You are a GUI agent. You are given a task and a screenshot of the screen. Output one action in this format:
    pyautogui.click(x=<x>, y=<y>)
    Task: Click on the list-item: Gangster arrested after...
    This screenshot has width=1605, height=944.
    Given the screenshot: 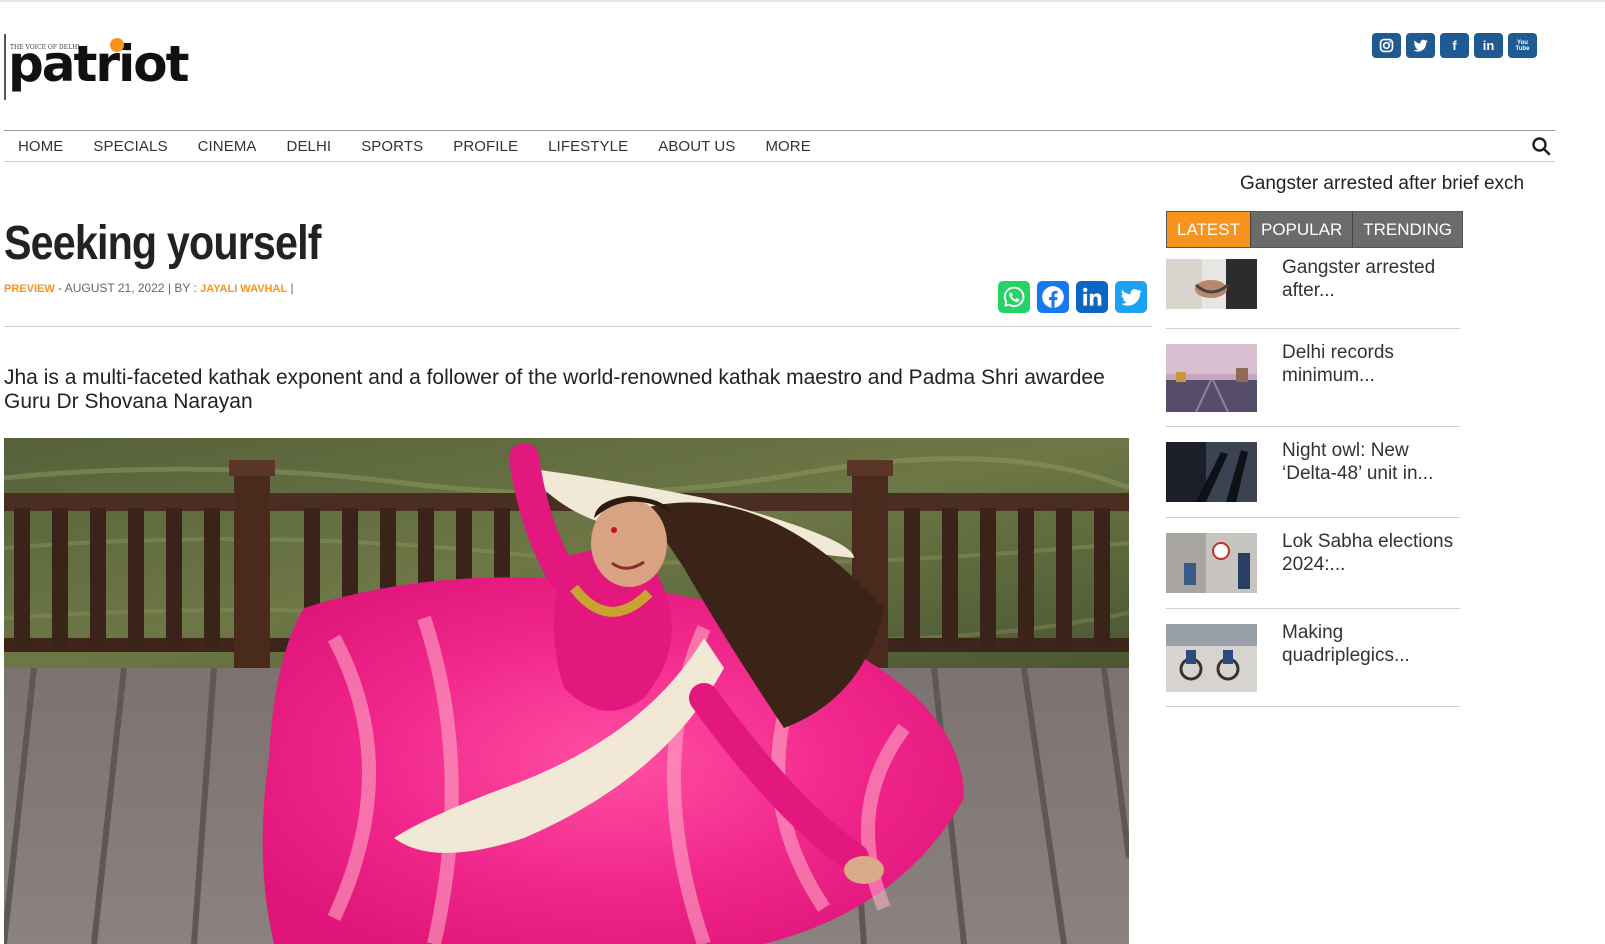 What is the action you would take?
    pyautogui.click(x=1313, y=288)
    